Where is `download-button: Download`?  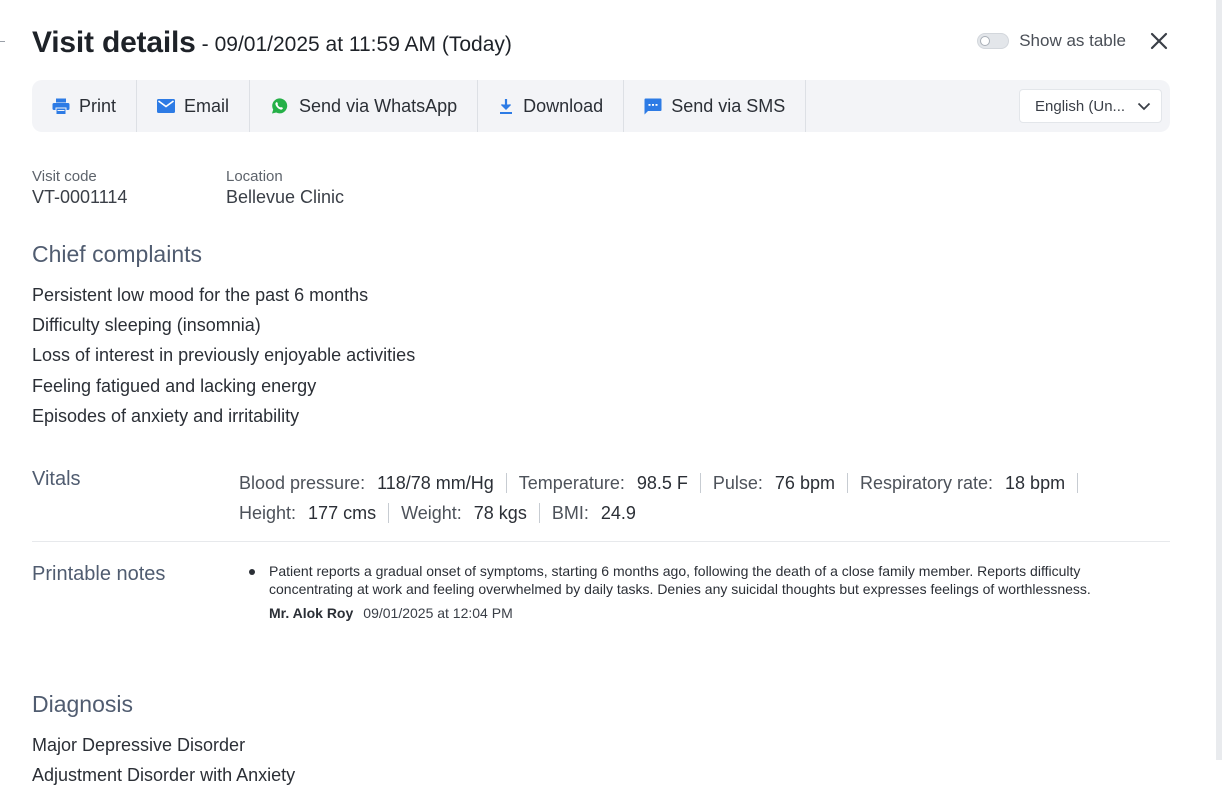
download-button: Download is located at coordinates (551, 106).